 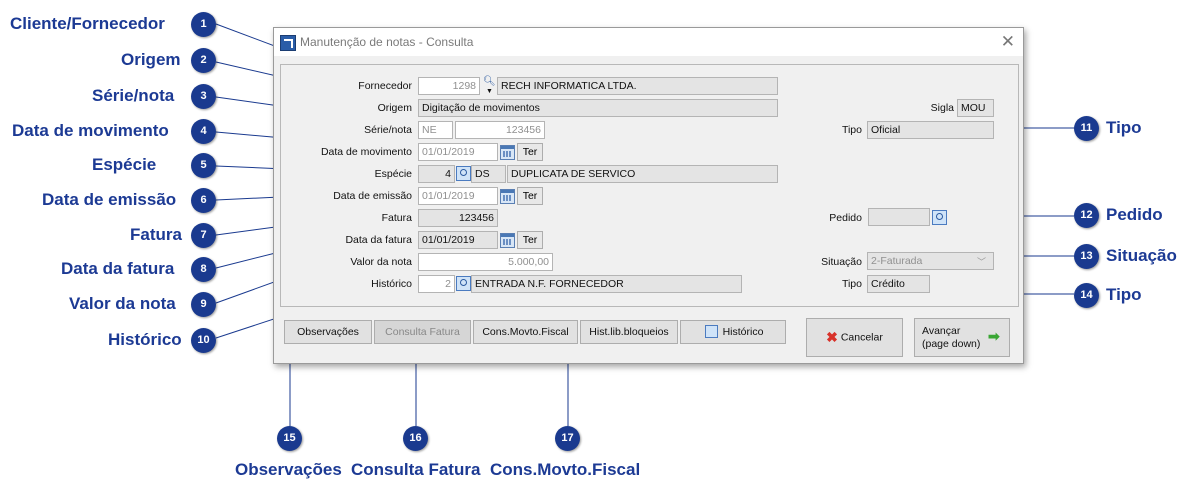 What do you see at coordinates (711, 331) in the screenshot?
I see `history-icon` at bounding box center [711, 331].